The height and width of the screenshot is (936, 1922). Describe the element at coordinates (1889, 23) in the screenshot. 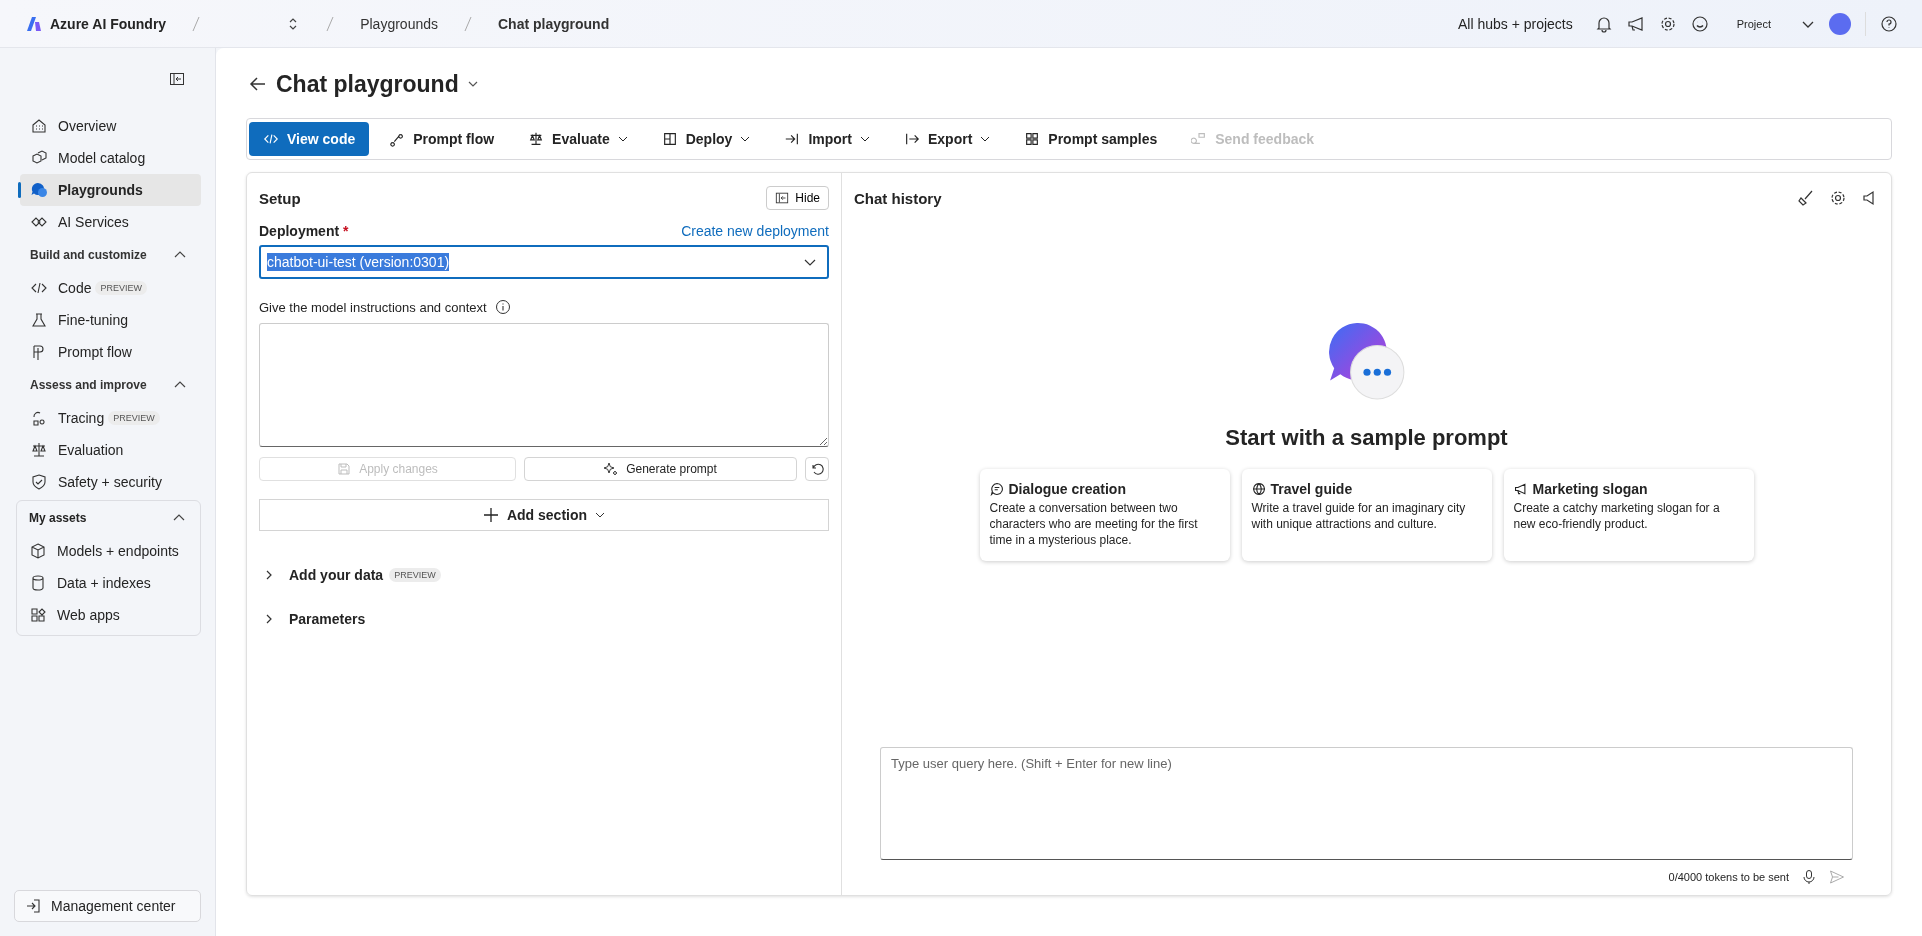

I see `help-icon` at that location.